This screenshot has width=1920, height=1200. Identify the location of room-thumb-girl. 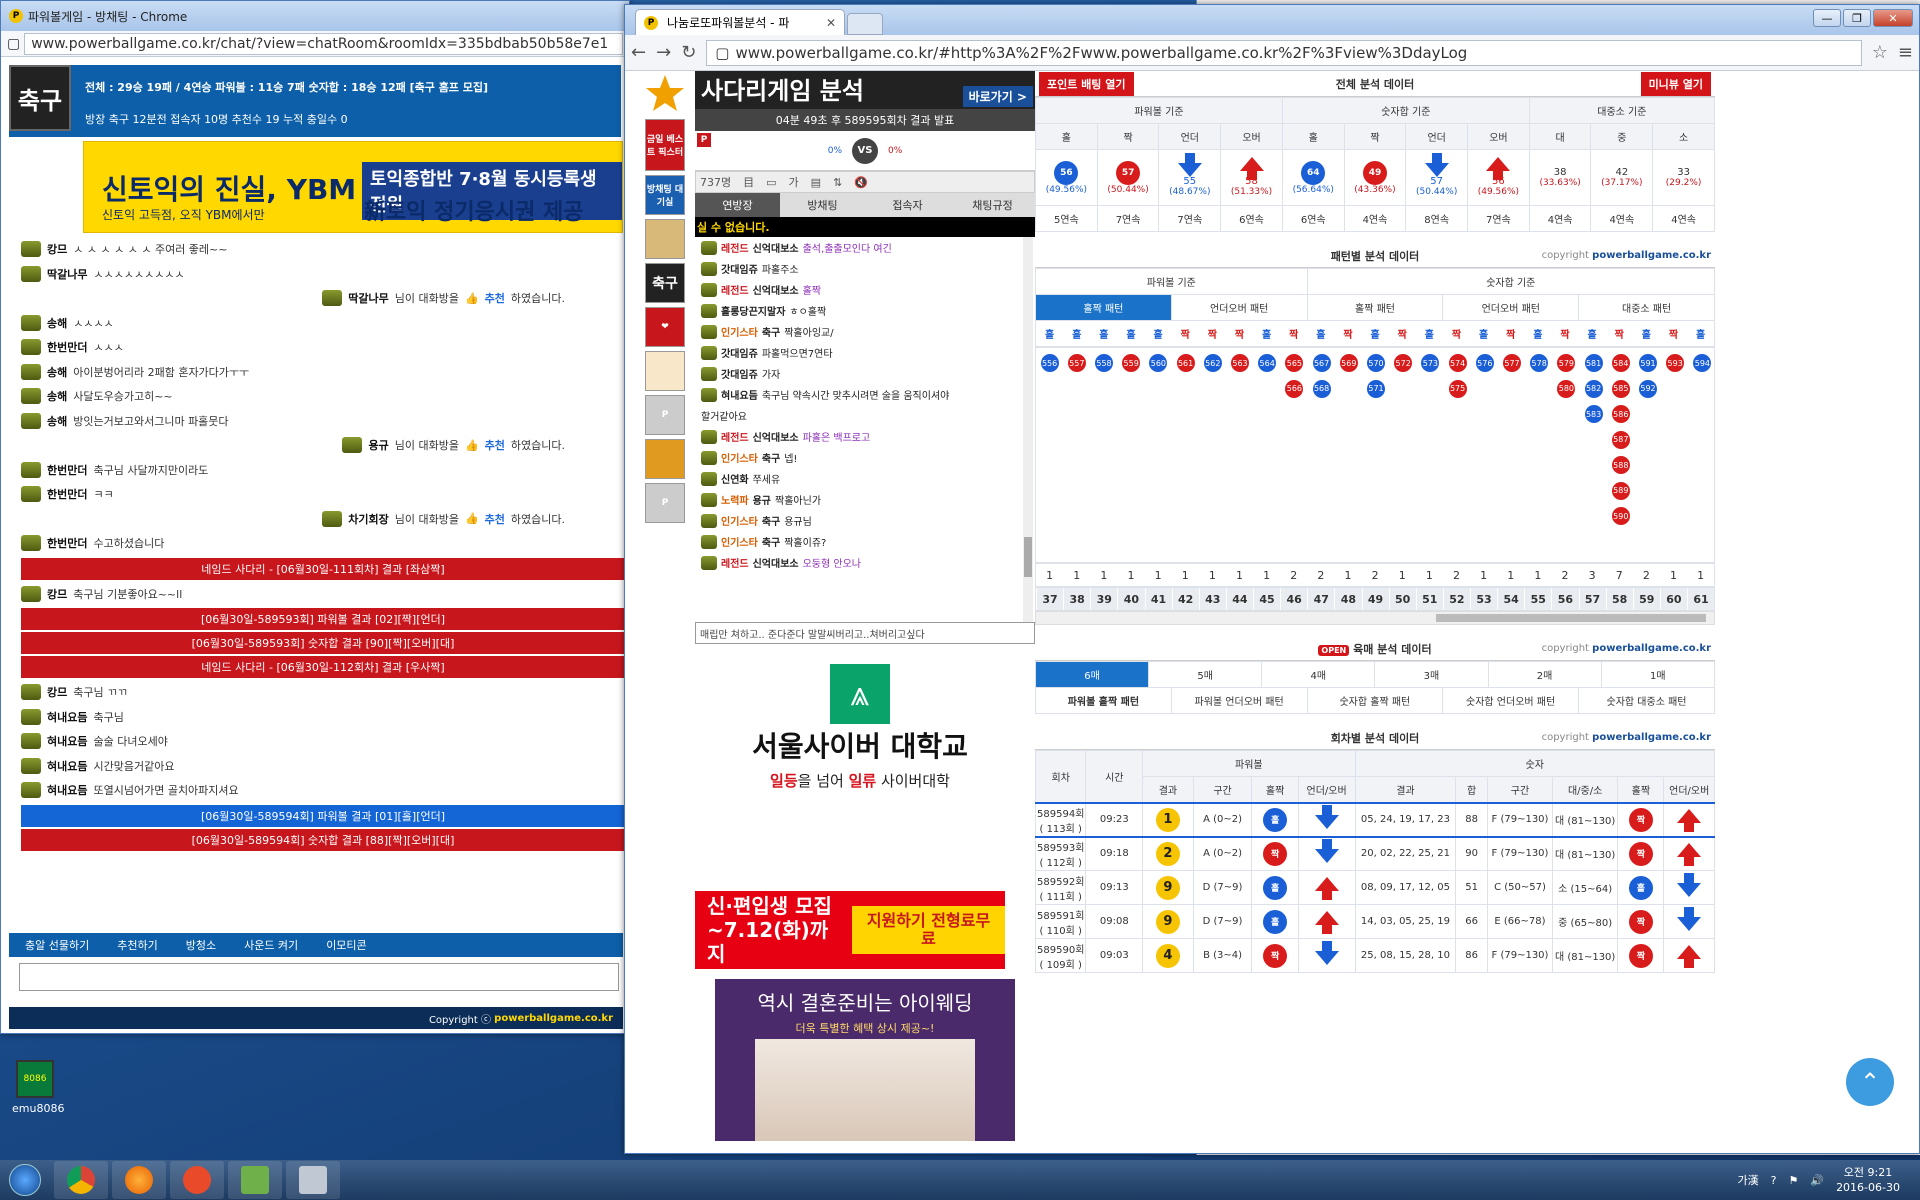
(665, 371).